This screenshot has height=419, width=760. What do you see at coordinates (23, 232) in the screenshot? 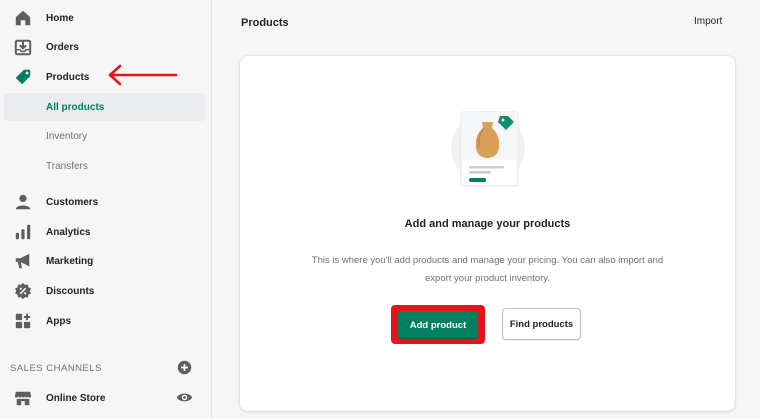
I see `bar-chart-icon` at bounding box center [23, 232].